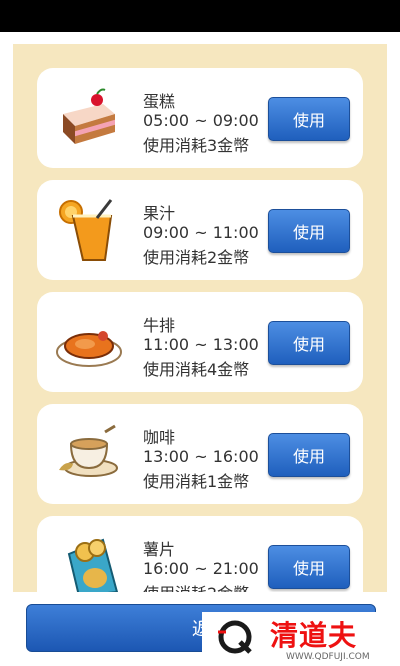 Image resolution: width=400 pixels, height=666 pixels. I want to click on item-cost: 使用消耗1金幣, so click(196, 481).